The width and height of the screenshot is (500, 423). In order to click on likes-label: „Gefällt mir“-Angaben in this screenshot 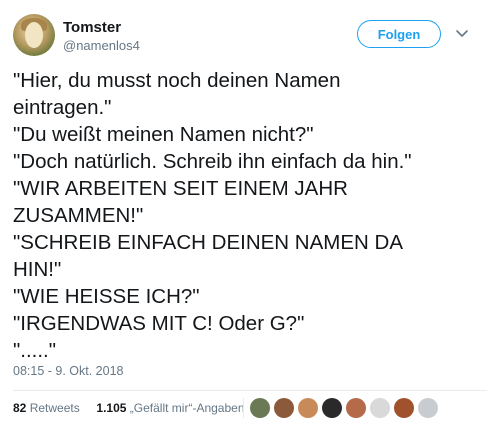, I will do `click(187, 408)`.